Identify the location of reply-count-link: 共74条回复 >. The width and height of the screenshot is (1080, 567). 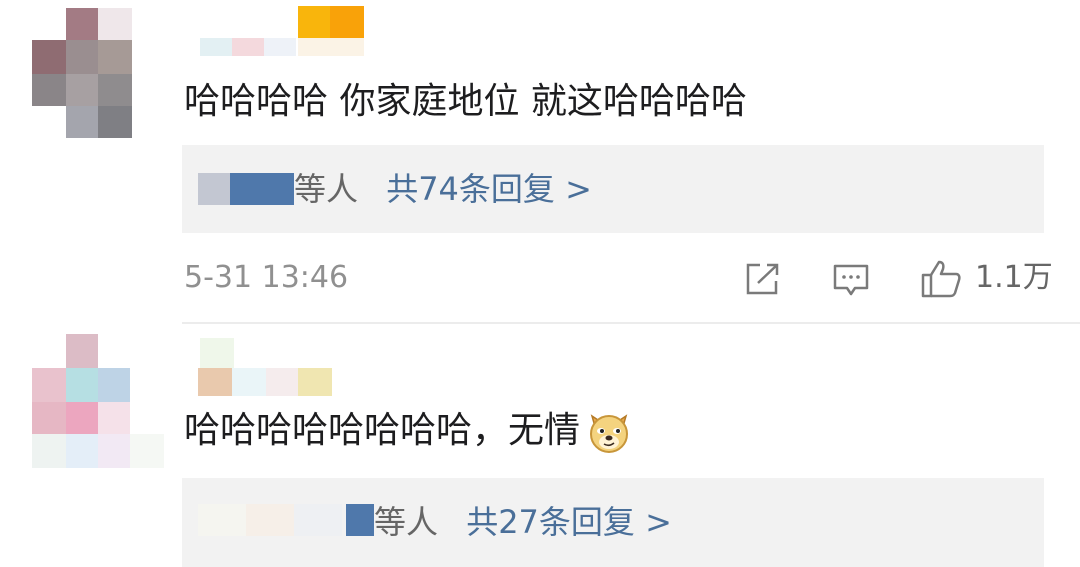
(489, 189).